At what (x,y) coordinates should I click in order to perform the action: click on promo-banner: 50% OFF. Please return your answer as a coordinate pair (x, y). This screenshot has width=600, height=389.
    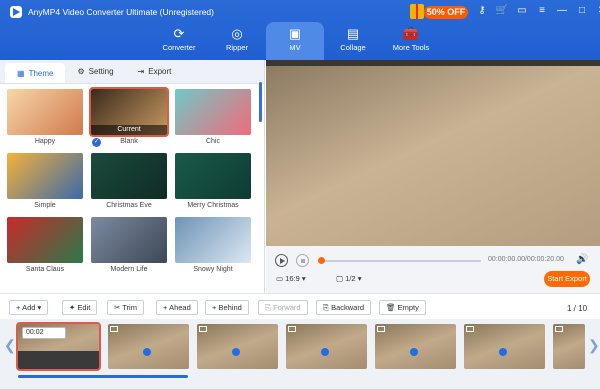
    Looking at the image, I should click on (439, 12).